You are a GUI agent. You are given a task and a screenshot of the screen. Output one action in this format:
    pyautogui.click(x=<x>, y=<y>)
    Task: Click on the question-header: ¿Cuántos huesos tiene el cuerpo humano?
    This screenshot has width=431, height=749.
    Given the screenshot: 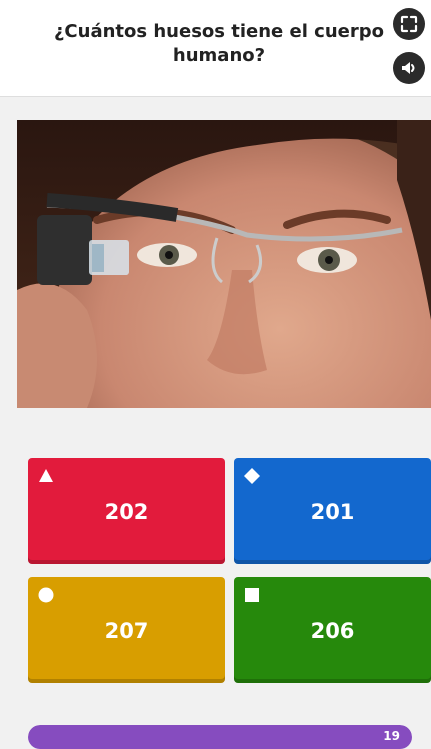 What is the action you would take?
    pyautogui.click(x=215, y=48)
    